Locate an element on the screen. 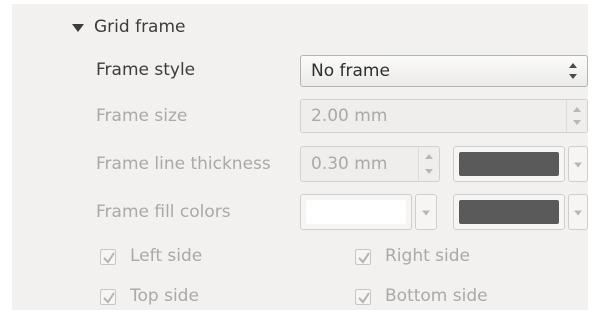  section-title: Grid frame is located at coordinates (140, 27).